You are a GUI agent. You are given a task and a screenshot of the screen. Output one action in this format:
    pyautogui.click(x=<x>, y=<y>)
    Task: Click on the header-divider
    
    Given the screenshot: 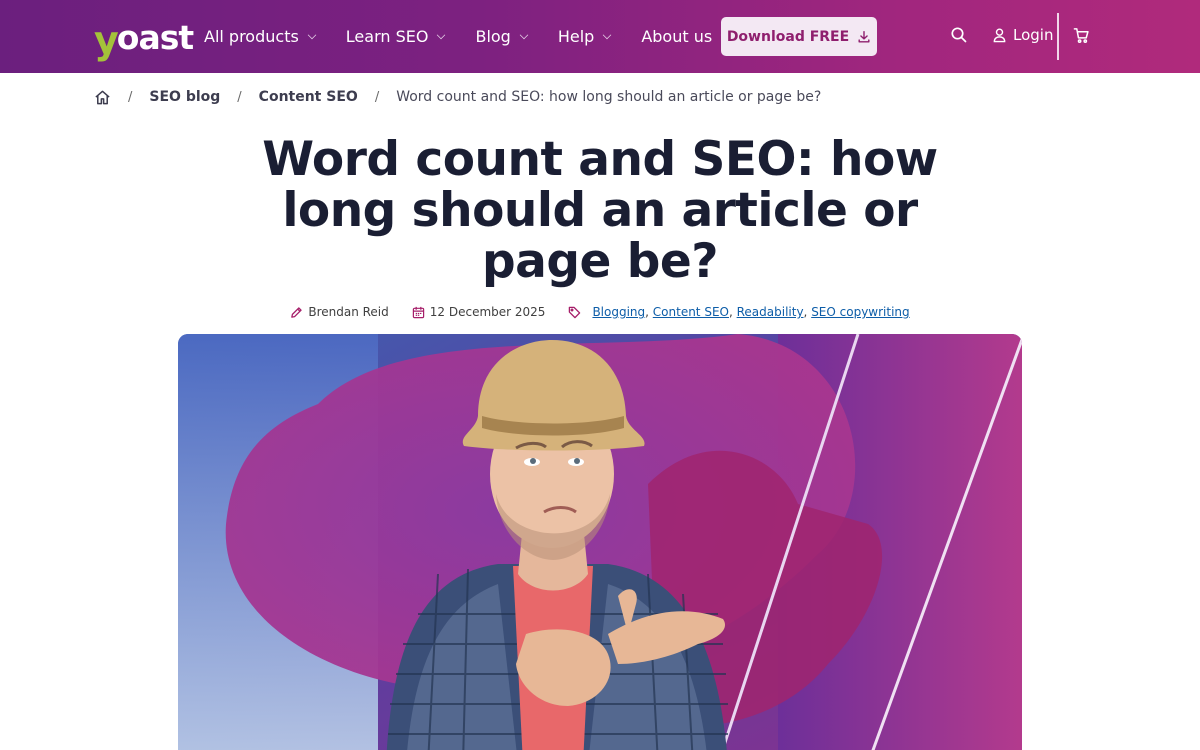 What is the action you would take?
    pyautogui.click(x=1058, y=36)
    